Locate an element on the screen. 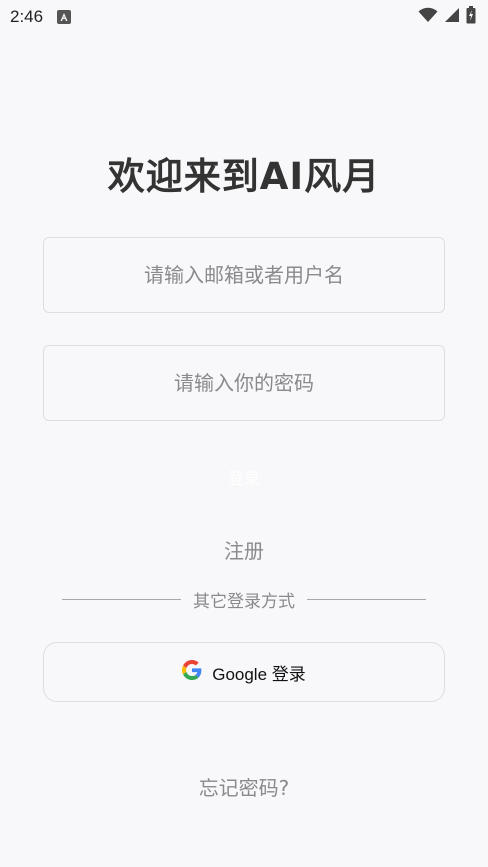 Image resolution: width=488 pixels, height=867 pixels. divider-line-left is located at coordinates (121, 599).